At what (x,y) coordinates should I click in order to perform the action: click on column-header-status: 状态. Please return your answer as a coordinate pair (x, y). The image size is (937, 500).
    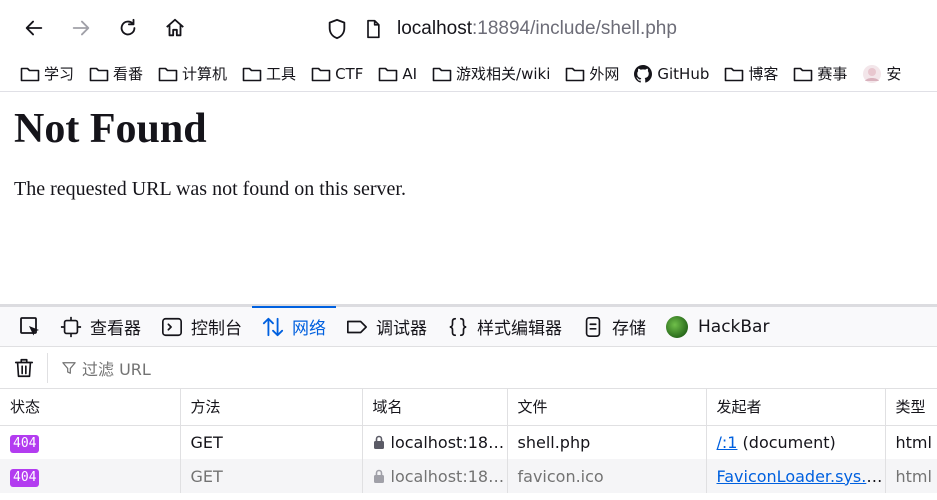
    Looking at the image, I should click on (90, 407).